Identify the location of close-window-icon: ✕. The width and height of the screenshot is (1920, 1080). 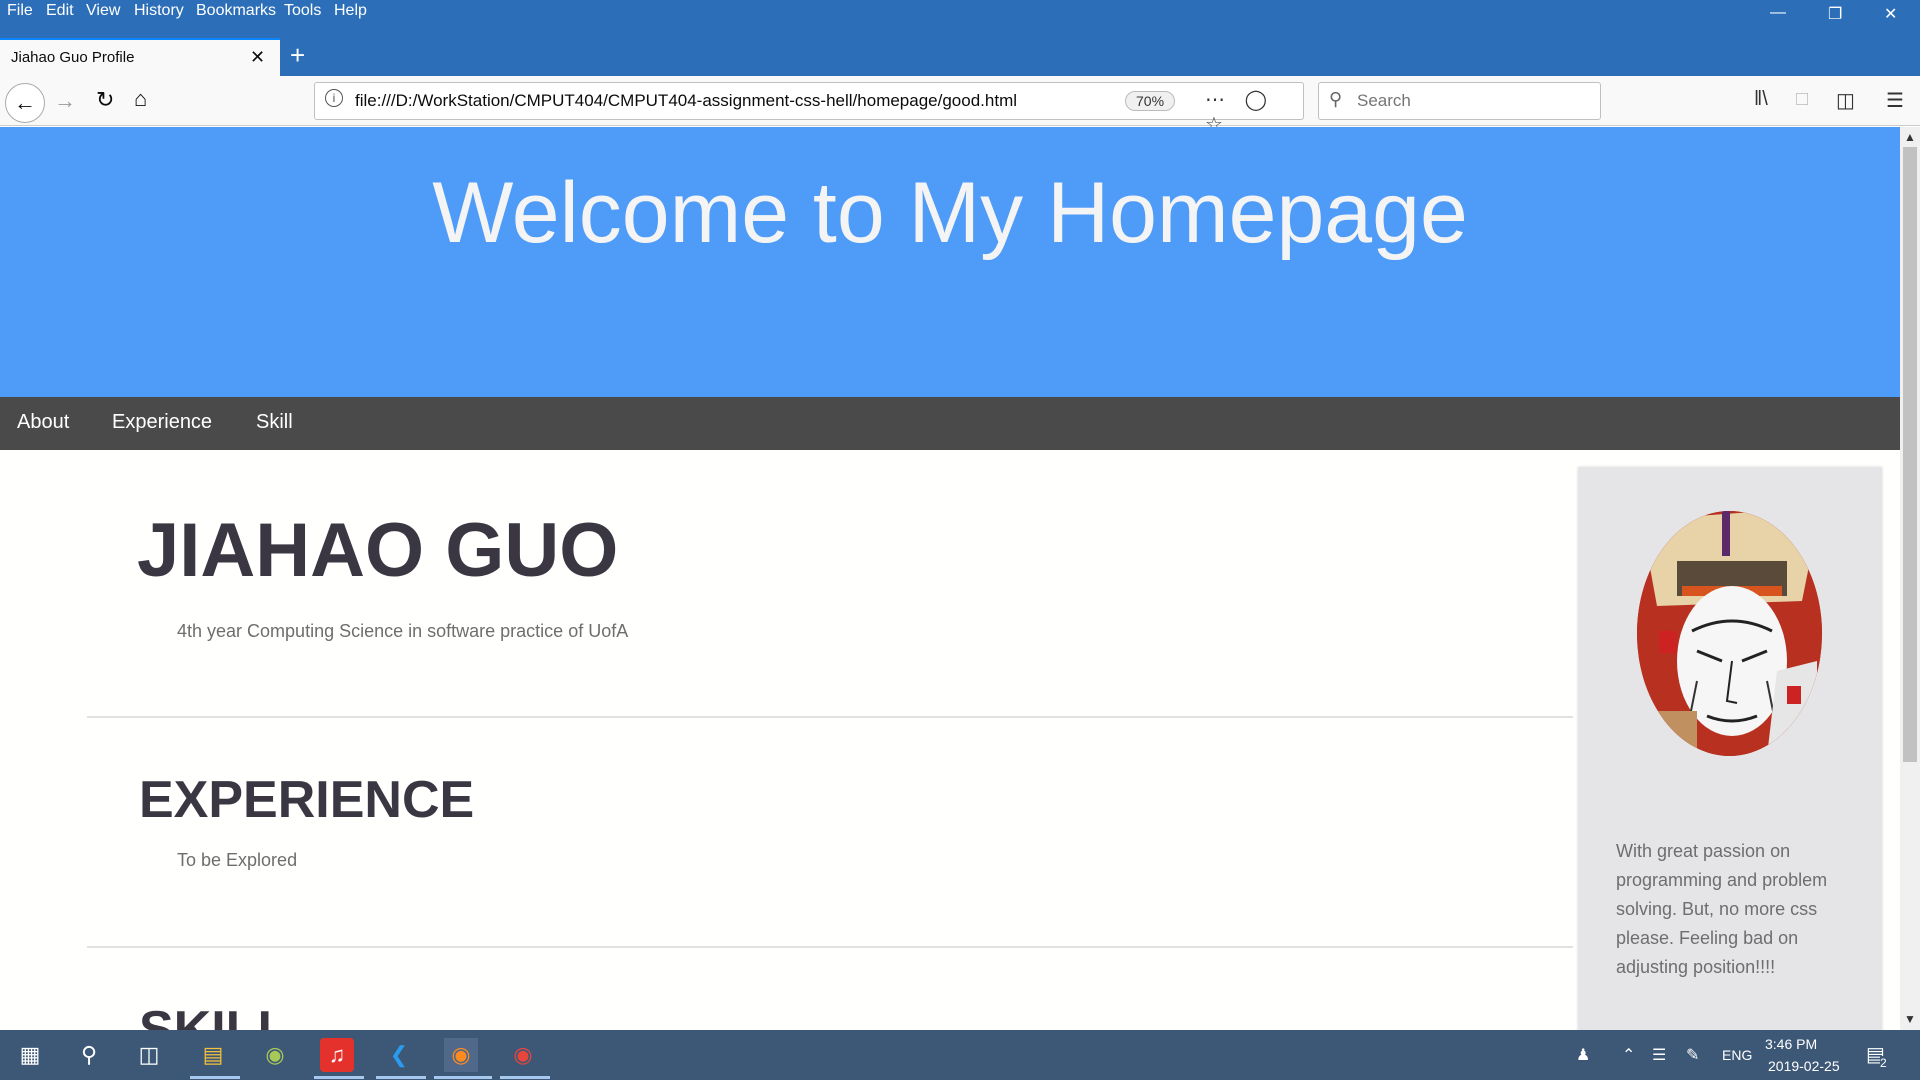
(1890, 14).